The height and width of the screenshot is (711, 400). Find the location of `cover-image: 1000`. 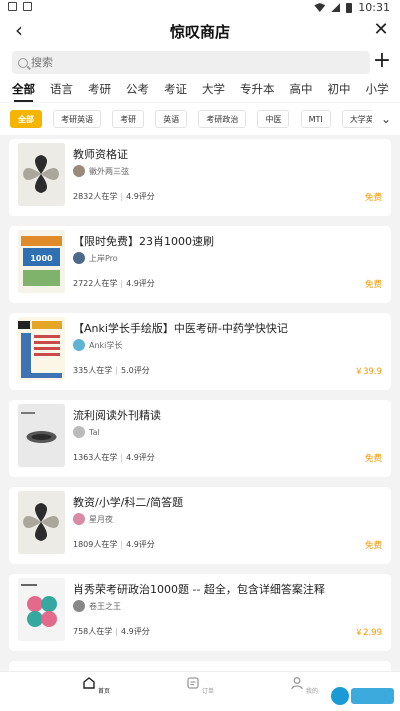

cover-image: 1000 is located at coordinates (41, 261).